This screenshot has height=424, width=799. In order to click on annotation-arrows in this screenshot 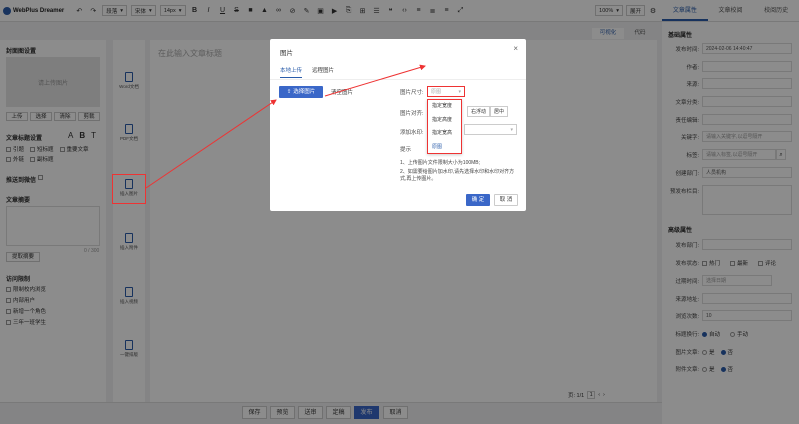, I will do `click(285, 126)`.